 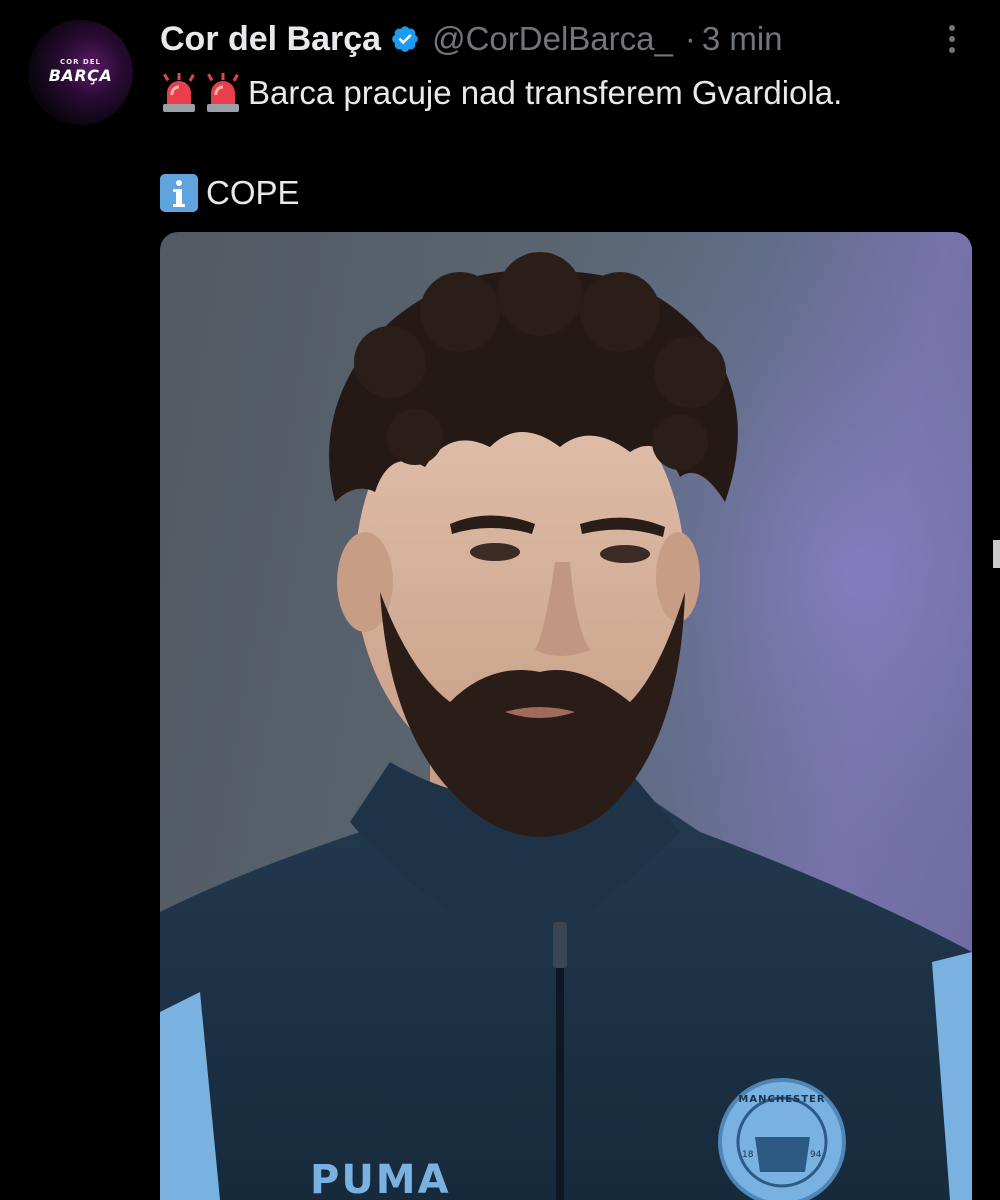 I want to click on tweet-source-text: COPE, so click(x=253, y=192).